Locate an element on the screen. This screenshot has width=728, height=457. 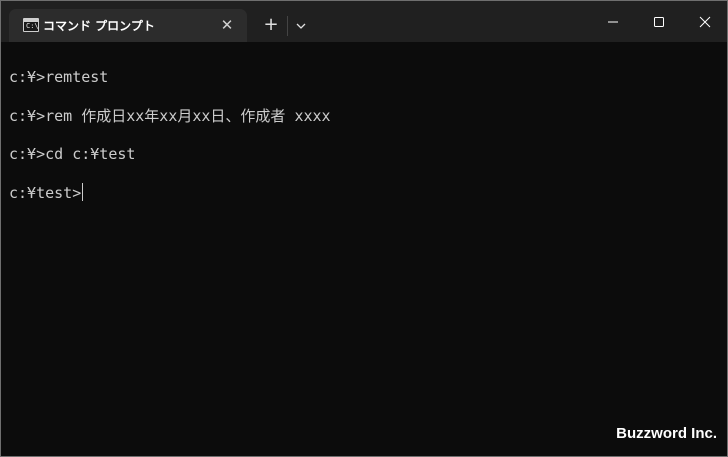
tab-command-prompt: C:\ コマンド プロンプト ✕ is located at coordinates (128, 25).